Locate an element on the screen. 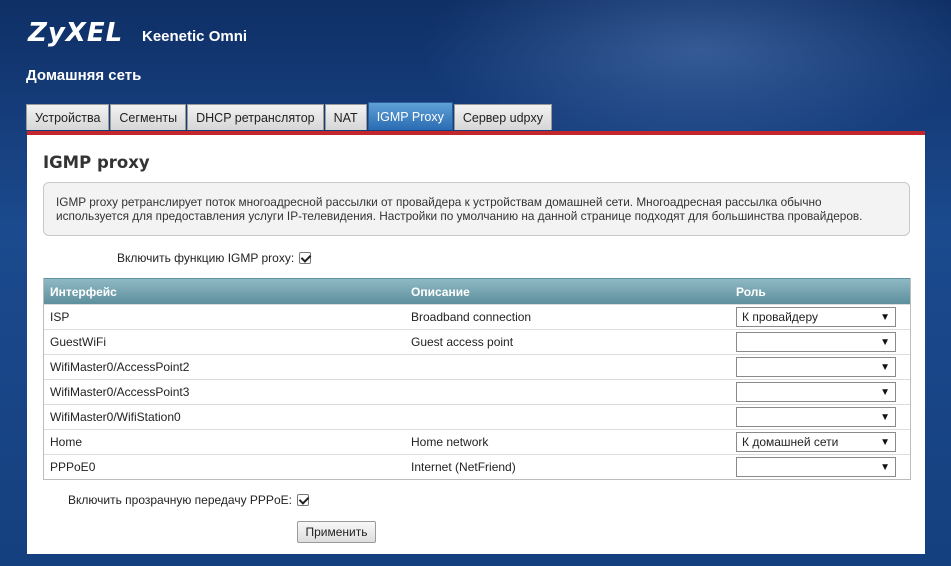 Image resolution: width=951 pixels, height=566 pixels. tab-dhcp-relay: DHCP ретранслятор is located at coordinates (255, 117).